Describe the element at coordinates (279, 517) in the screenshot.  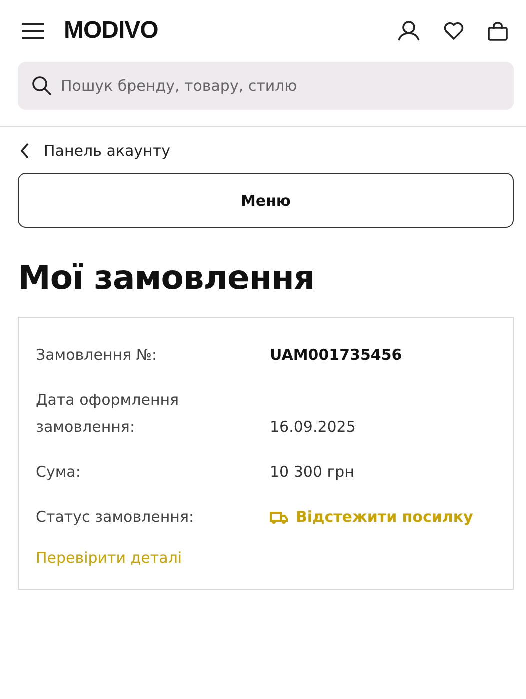
I see `truck-icon` at that location.